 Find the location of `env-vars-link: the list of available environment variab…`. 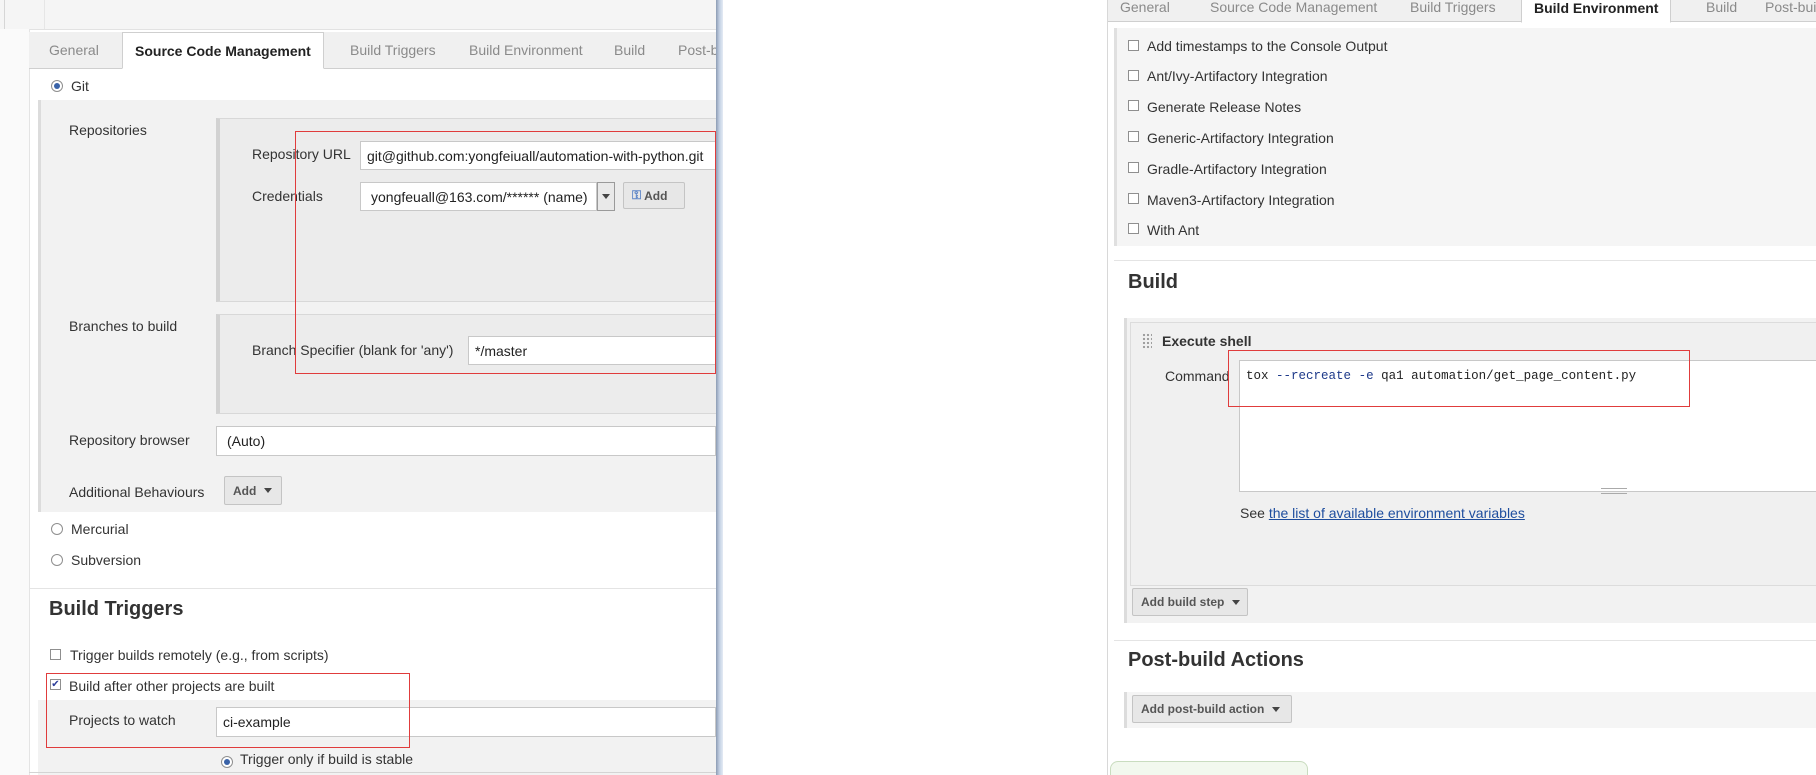

env-vars-link: the list of available environment variab… is located at coordinates (1397, 513).